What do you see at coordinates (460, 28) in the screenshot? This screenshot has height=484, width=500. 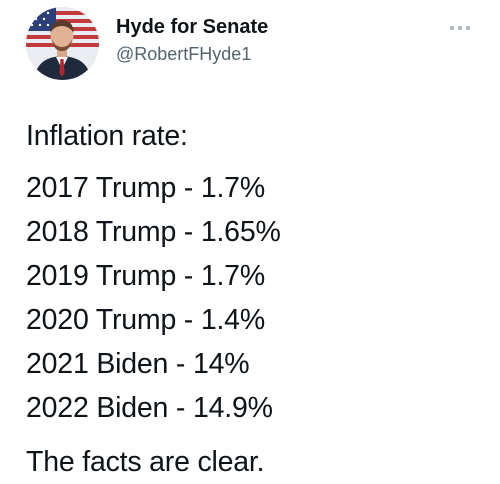 I see `more-horizontal-icon` at bounding box center [460, 28].